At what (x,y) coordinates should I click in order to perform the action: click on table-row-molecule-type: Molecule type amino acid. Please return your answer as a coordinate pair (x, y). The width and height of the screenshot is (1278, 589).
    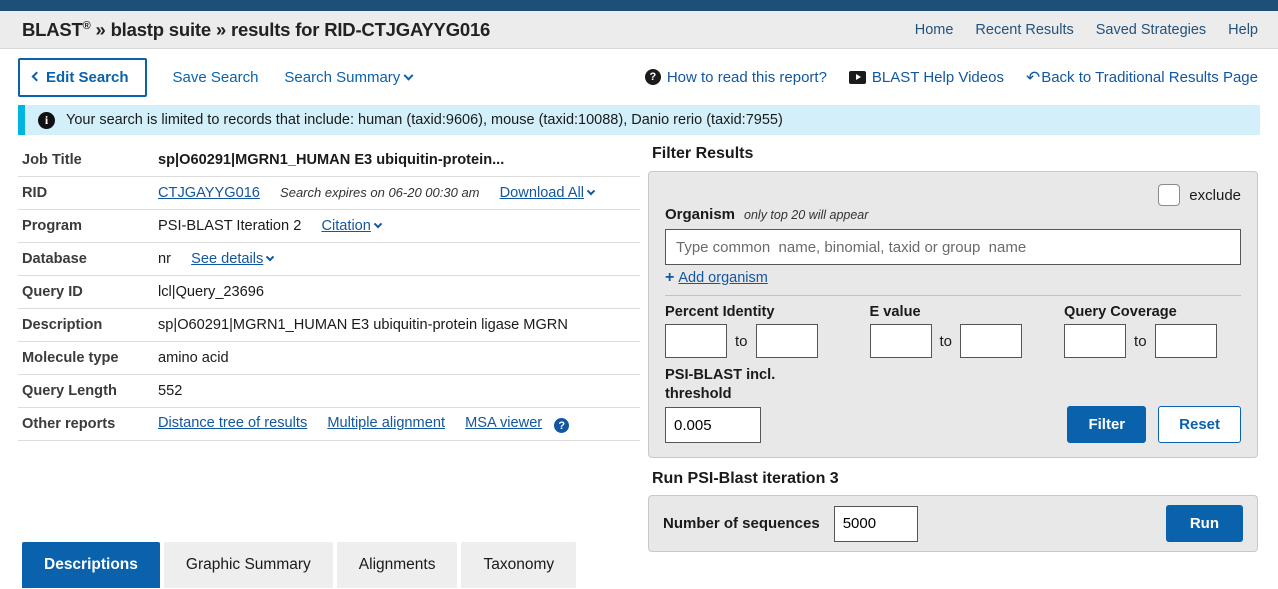
    Looking at the image, I should click on (329, 358).